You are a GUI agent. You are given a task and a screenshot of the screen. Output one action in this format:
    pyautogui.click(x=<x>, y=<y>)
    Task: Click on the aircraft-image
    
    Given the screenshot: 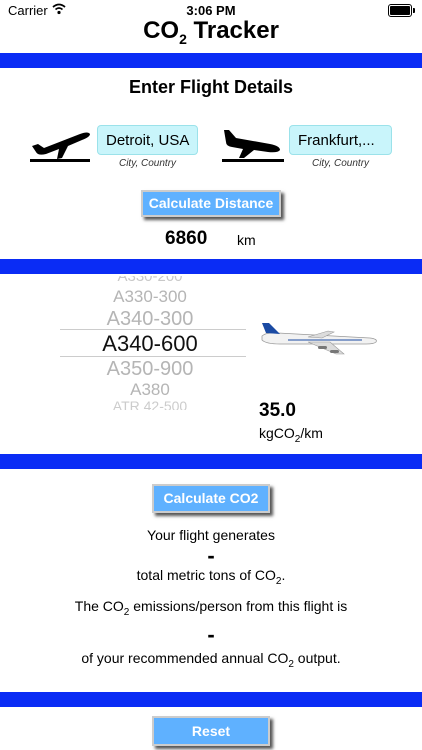 What is the action you would take?
    pyautogui.click(x=319, y=339)
    